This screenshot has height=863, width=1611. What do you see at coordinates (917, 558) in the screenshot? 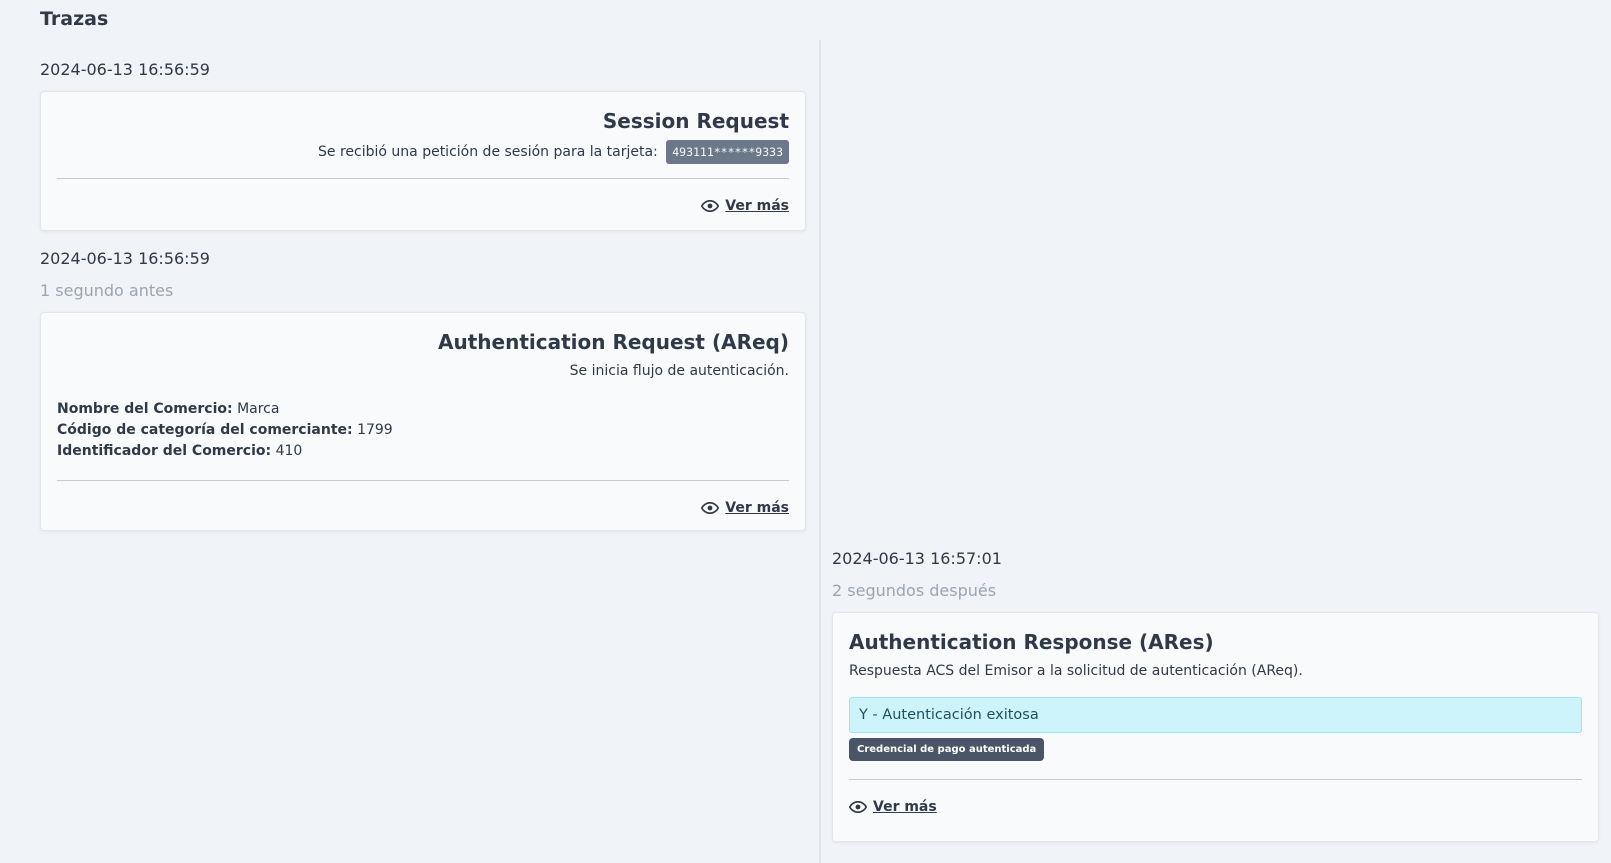
I see `trace-timestamp: 2024-06-13 16:57:01` at bounding box center [917, 558].